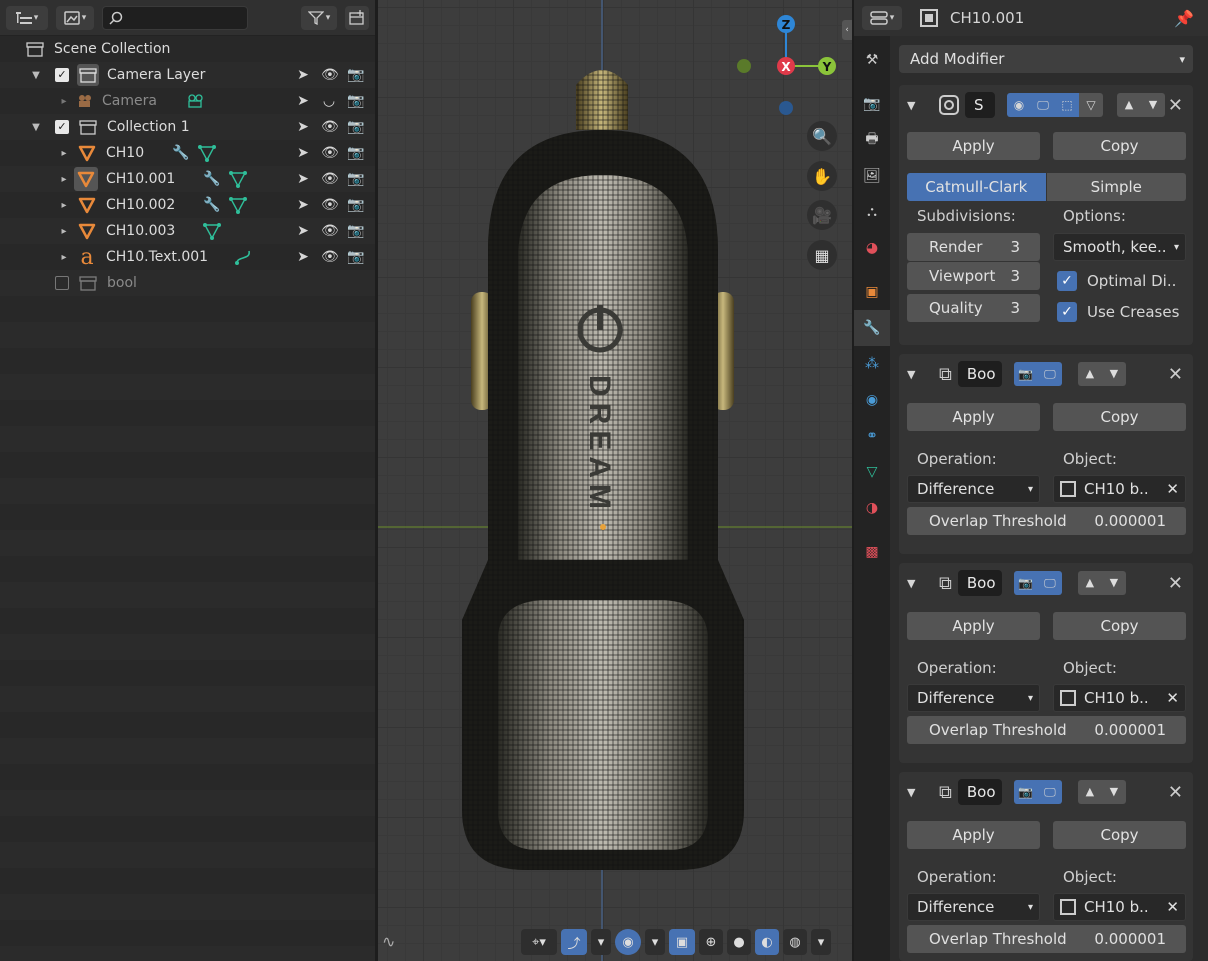 The width and height of the screenshot is (1208, 961). I want to click on outliner-row-camera: ▸ Camera ➤ ◡ 📷, so click(187, 101).